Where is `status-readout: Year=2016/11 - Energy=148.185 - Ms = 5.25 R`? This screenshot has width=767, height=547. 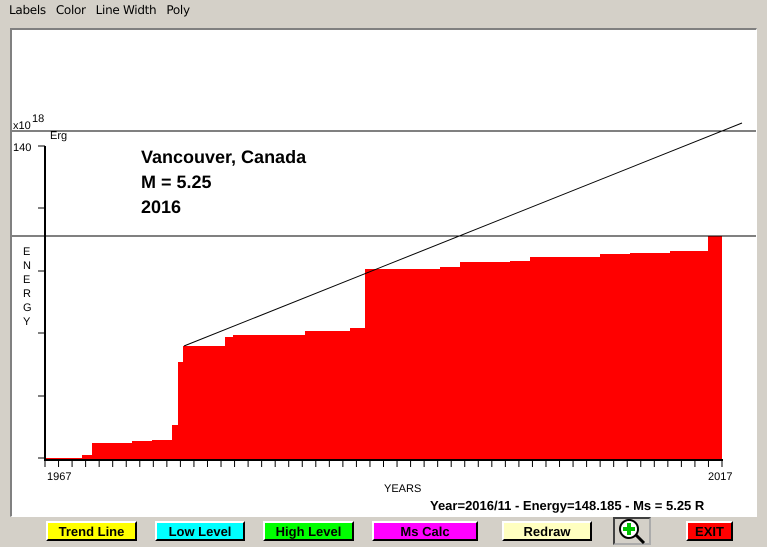 status-readout: Year=2016/11 - Energy=148.185 - Ms = 5.25 R is located at coordinates (567, 505).